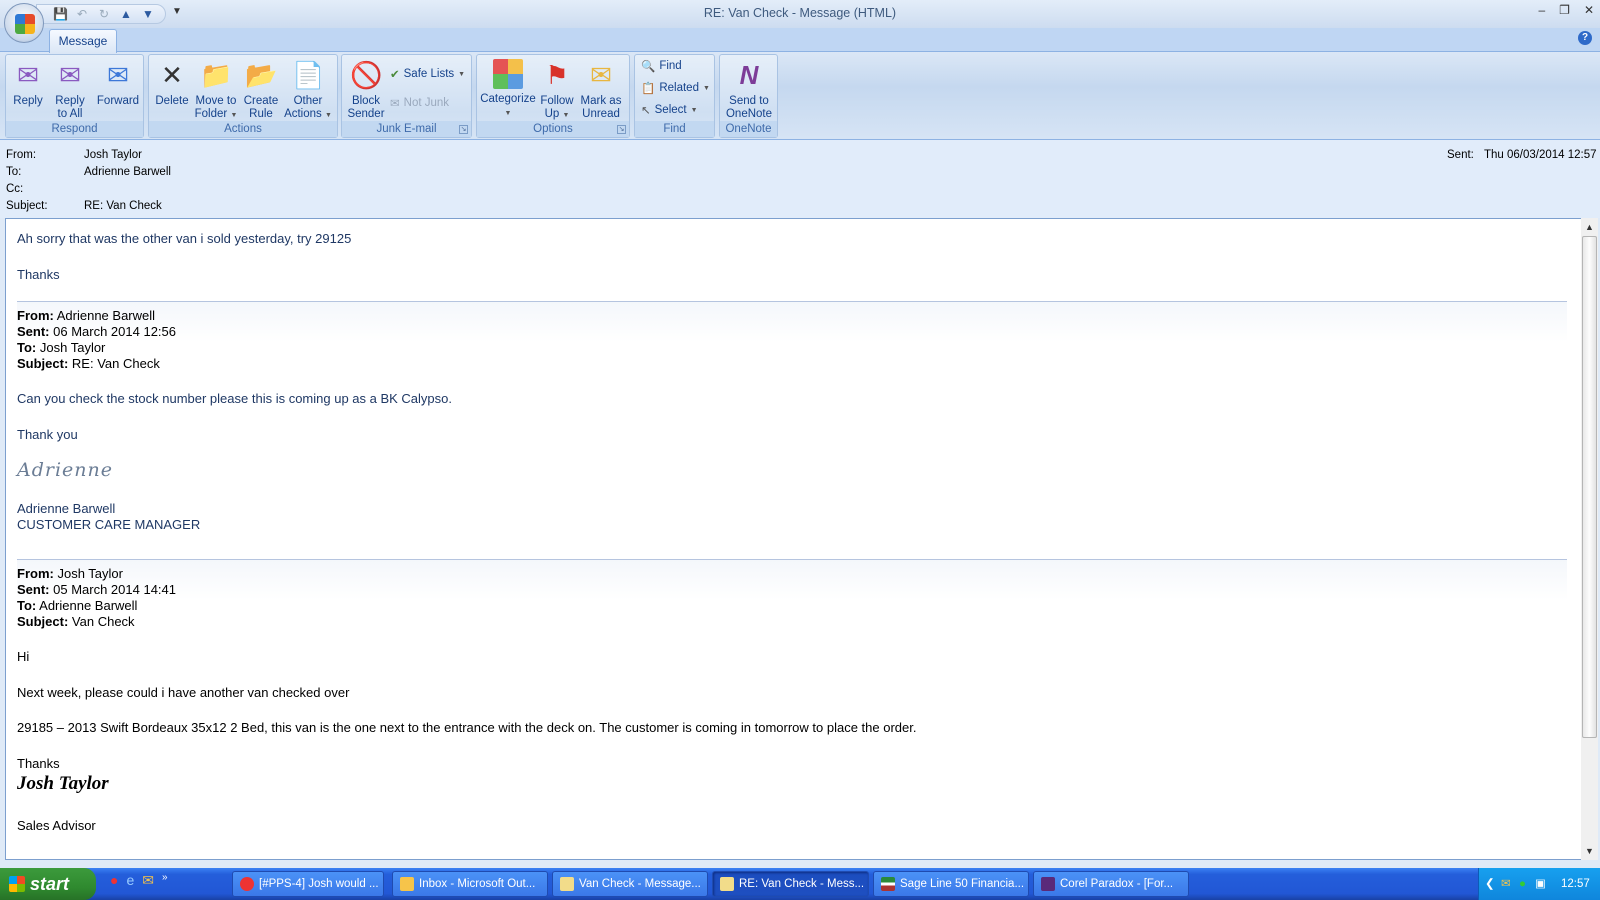  What do you see at coordinates (1048, 884) in the screenshot?
I see `paradox-icon` at bounding box center [1048, 884].